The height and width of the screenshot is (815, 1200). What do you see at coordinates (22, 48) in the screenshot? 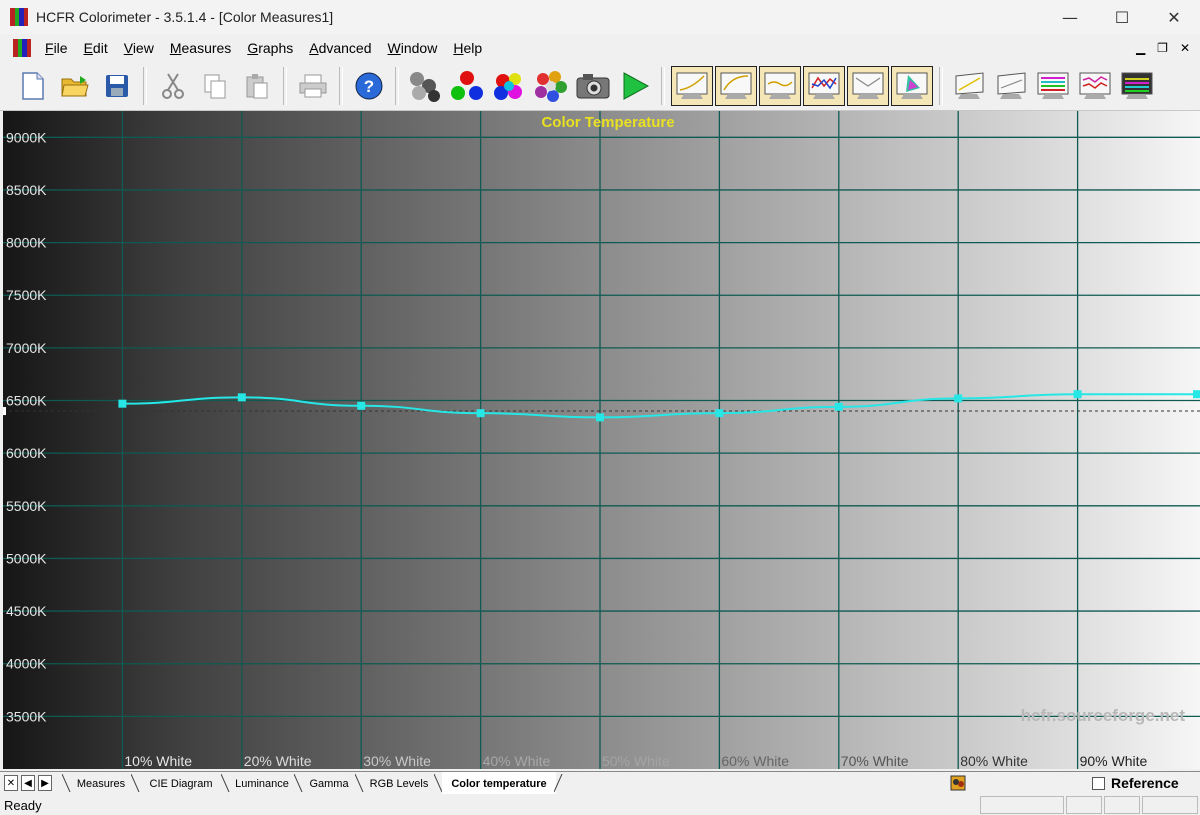
I see `document-icon` at bounding box center [22, 48].